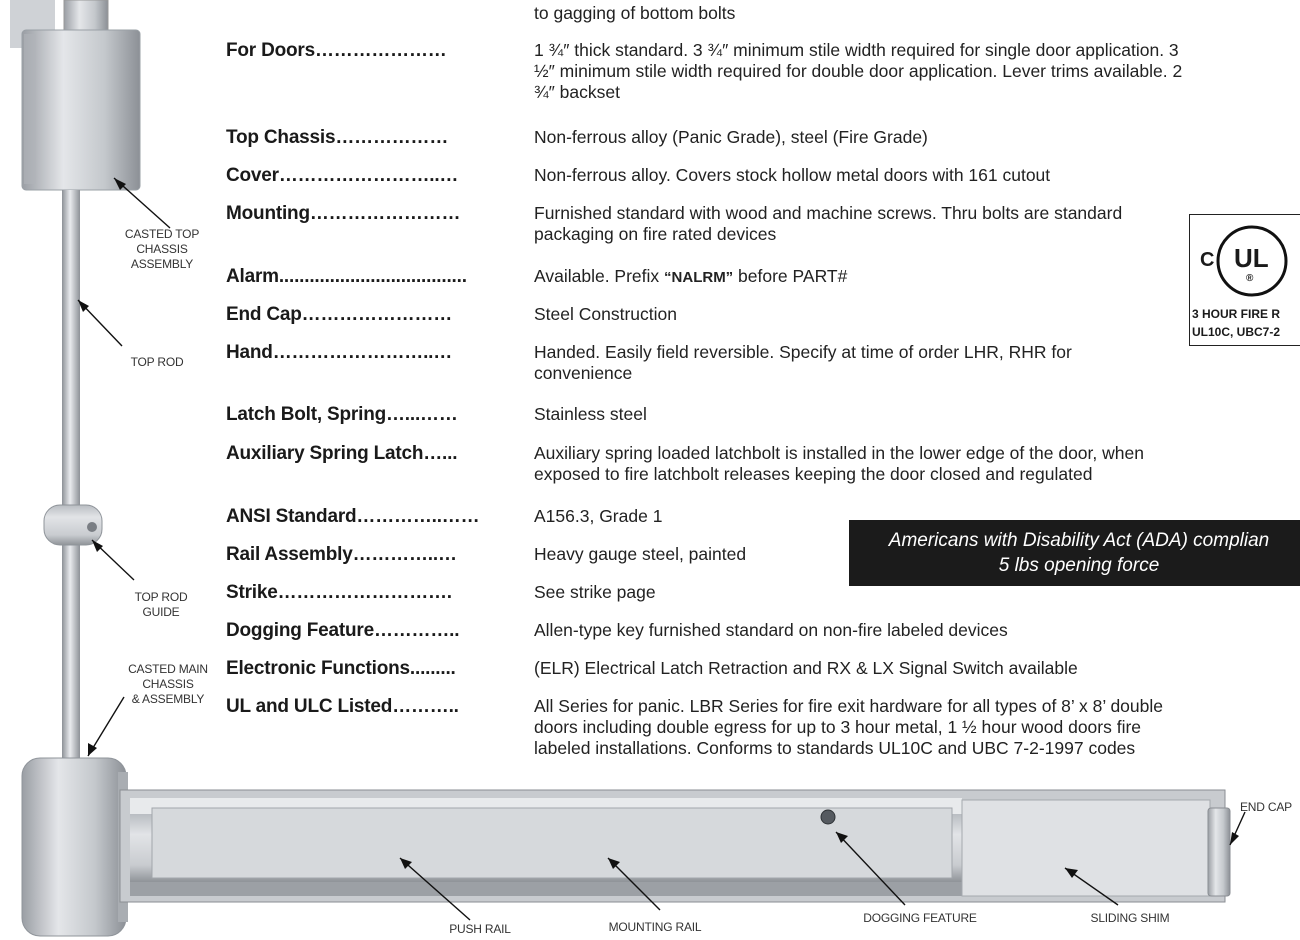 This screenshot has width=1300, height=940. What do you see at coordinates (1244, 280) in the screenshot?
I see `ul-listing-logo: C UL ® 3 HOUR FIRE R UL10C, UBC7-2` at bounding box center [1244, 280].